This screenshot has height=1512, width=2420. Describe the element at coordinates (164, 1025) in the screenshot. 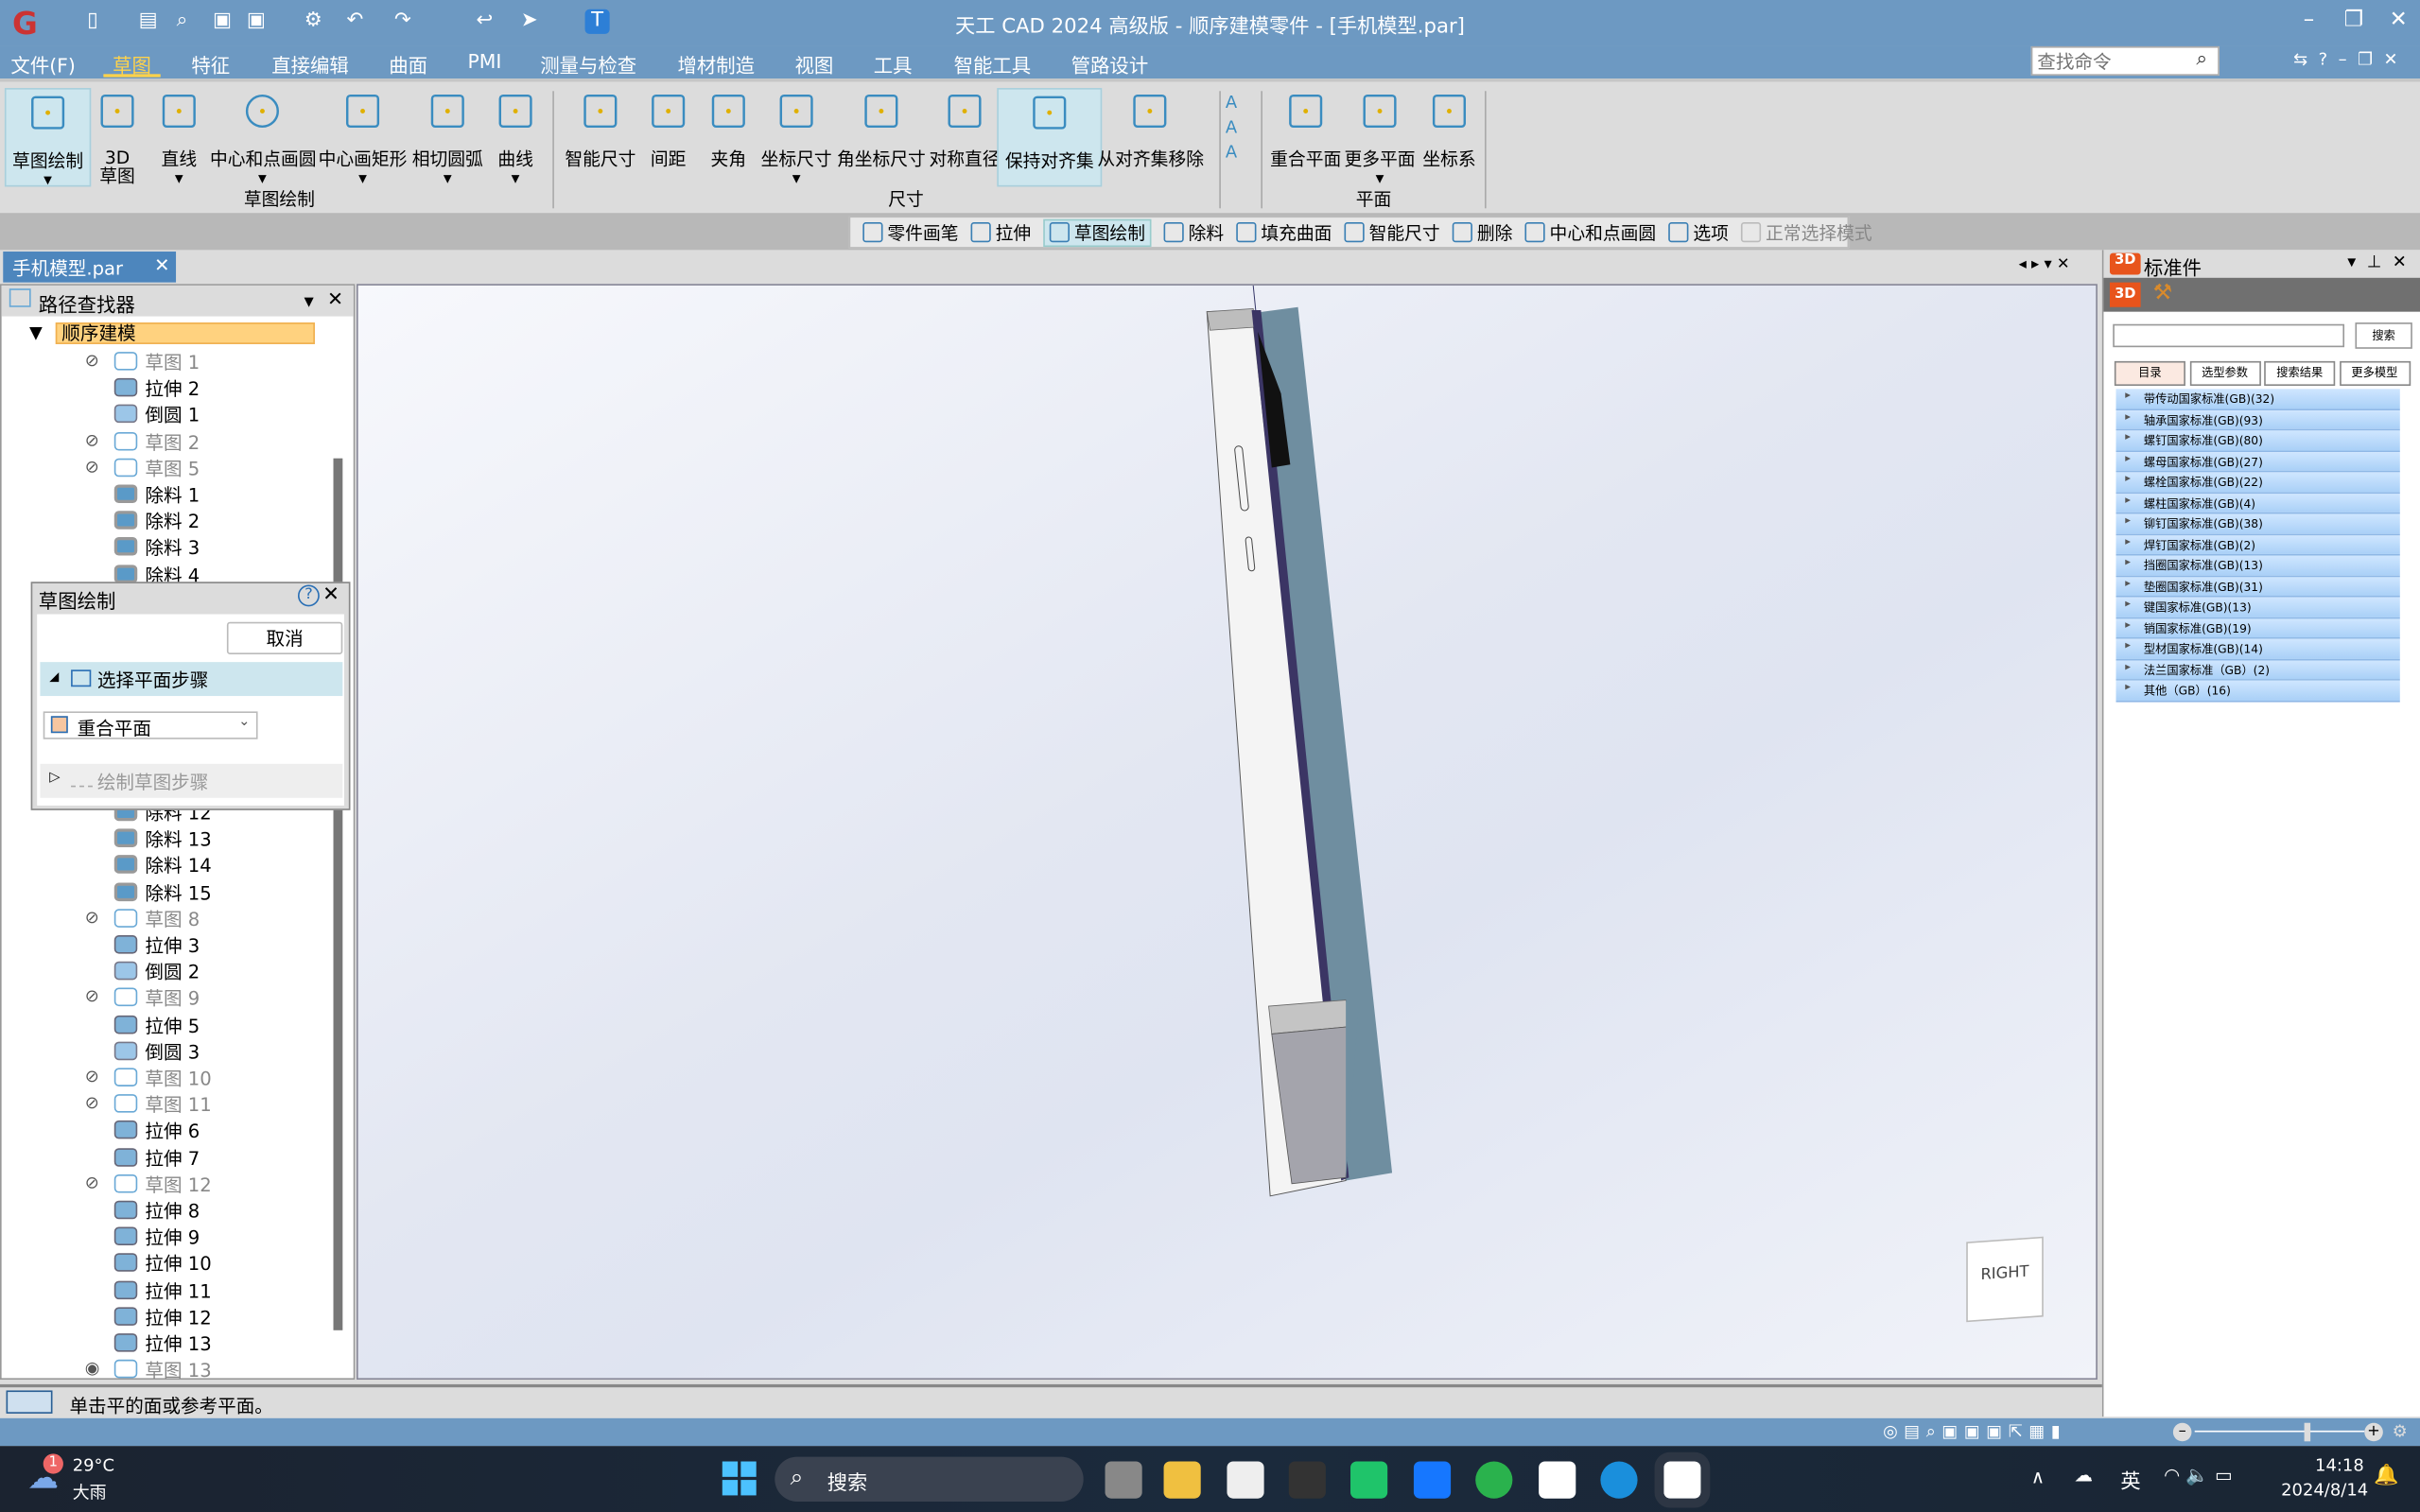

I see `tree-item: 拉伸 5` at that location.